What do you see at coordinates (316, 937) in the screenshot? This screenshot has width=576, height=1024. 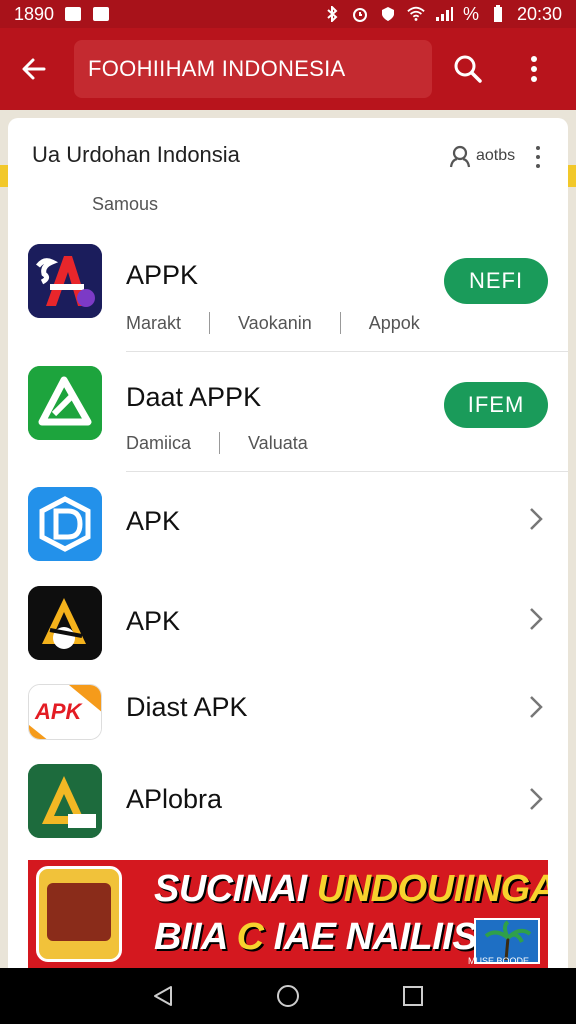 I see `banner-headline-2: BIIA C IAE NAILIIS` at bounding box center [316, 937].